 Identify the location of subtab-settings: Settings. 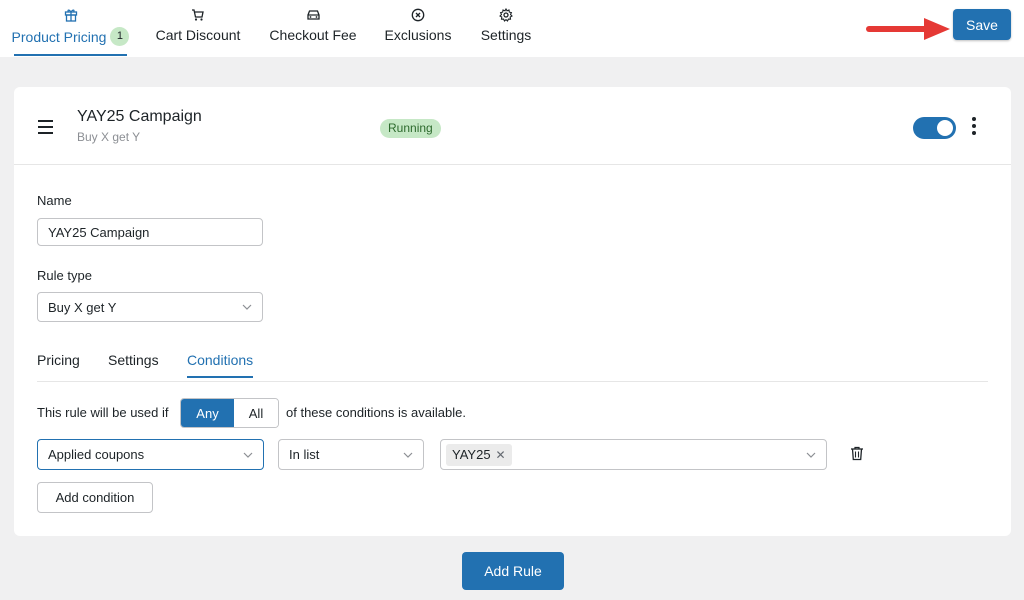
(133, 364).